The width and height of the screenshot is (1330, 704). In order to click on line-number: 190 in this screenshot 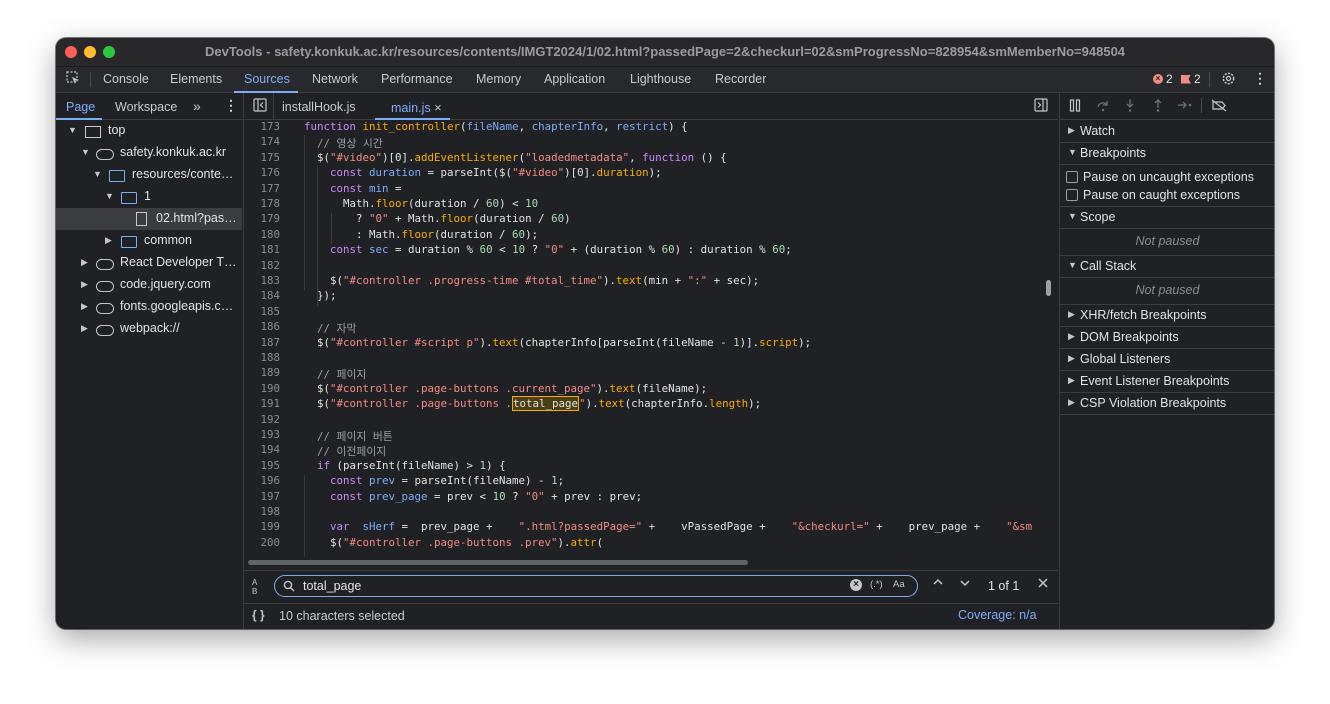, I will do `click(262, 388)`.